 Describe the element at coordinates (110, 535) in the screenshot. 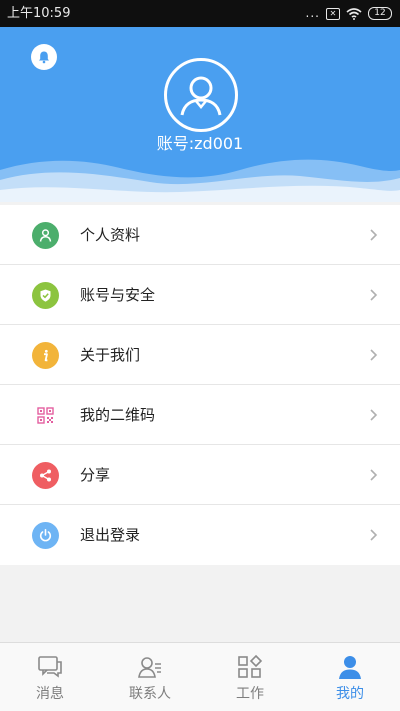

I see `menu-label: 退出登录` at that location.